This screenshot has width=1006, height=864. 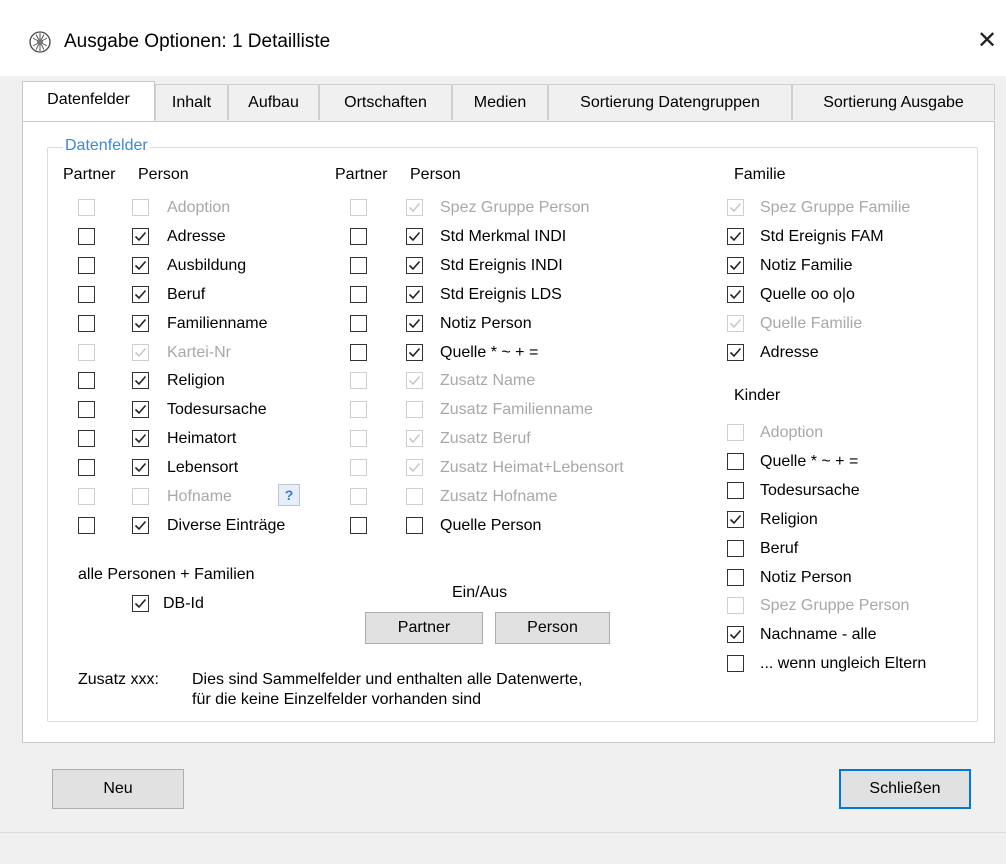 I want to click on familie-field-label: Std Ereignis FAM, so click(x=822, y=236).